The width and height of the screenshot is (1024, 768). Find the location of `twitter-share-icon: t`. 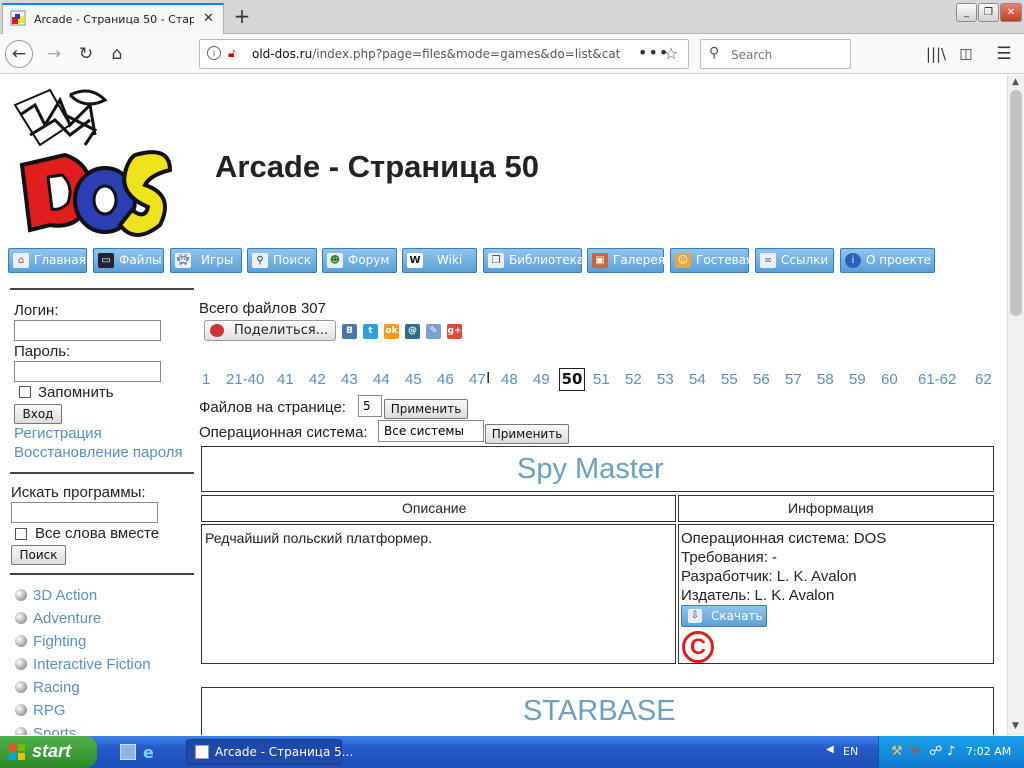

twitter-share-icon: t is located at coordinates (370, 331).